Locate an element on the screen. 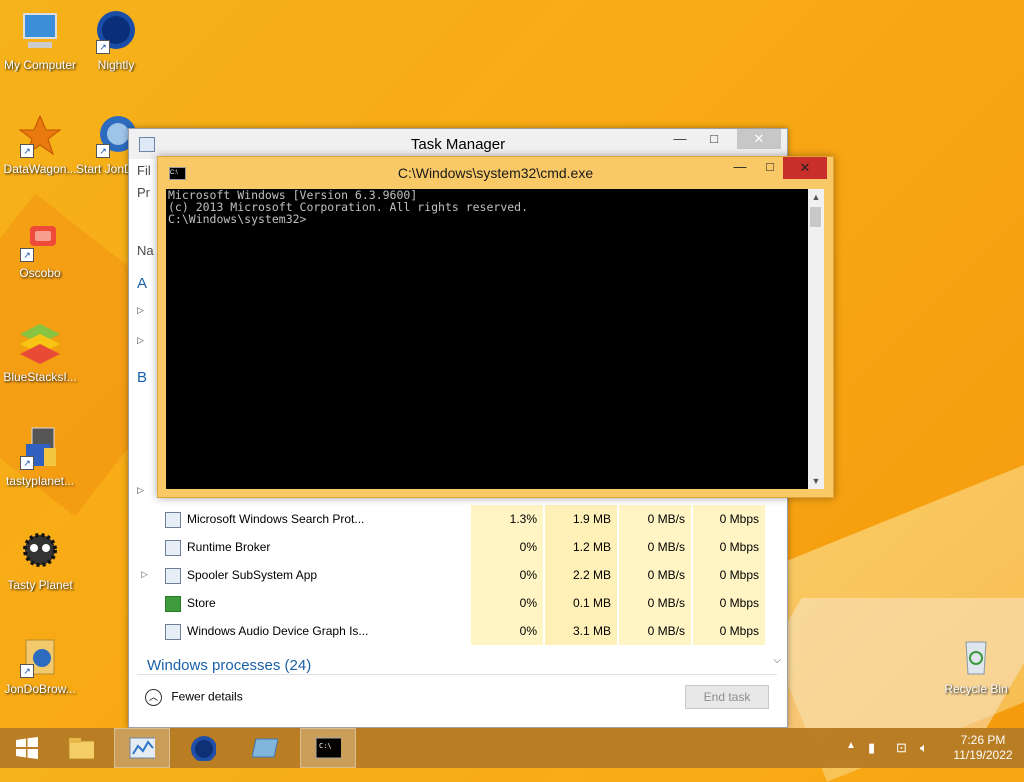 Image resolution: width=1024 pixels, height=782 pixels. process-name: Runtime Broker is located at coordinates (229, 547).